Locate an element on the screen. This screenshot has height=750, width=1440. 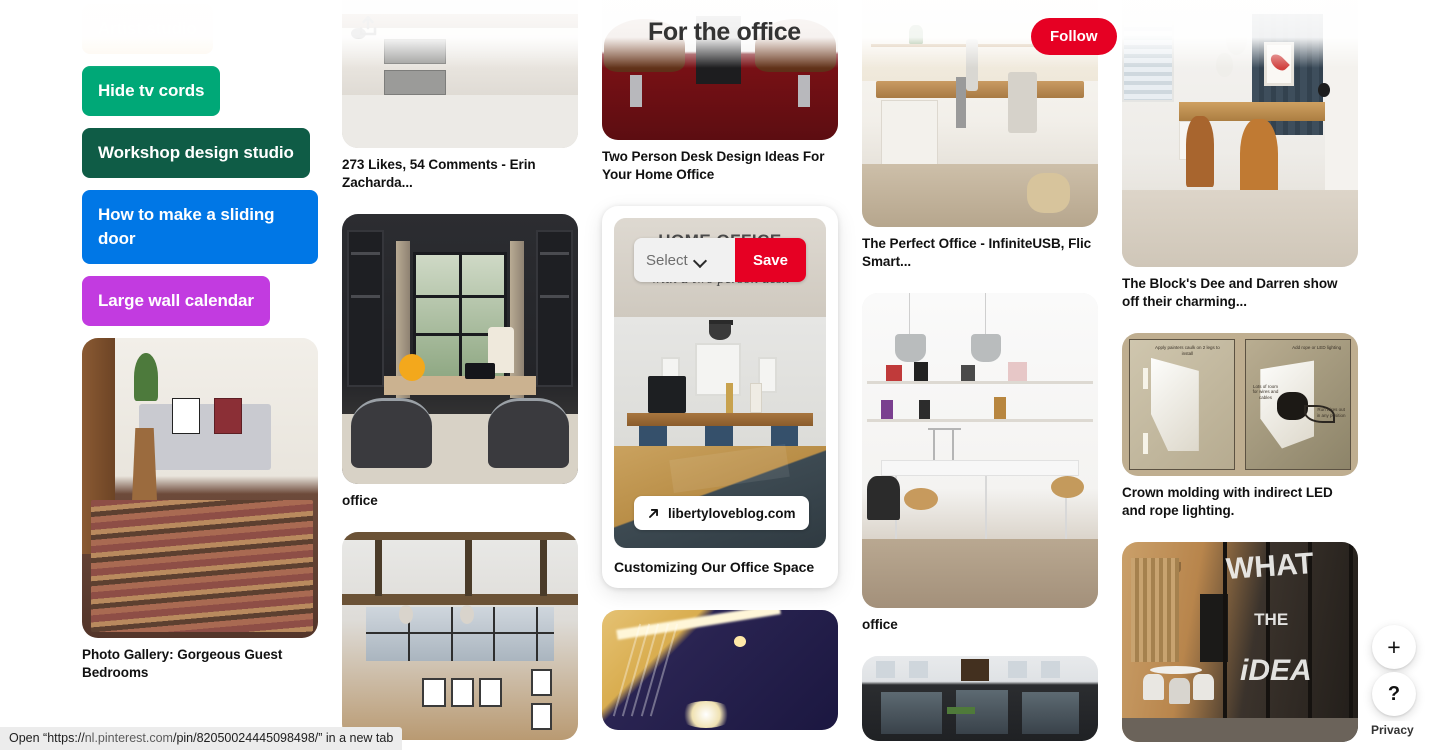
topic-pill-label: Workshop design studio is located at coordinates (196, 152).